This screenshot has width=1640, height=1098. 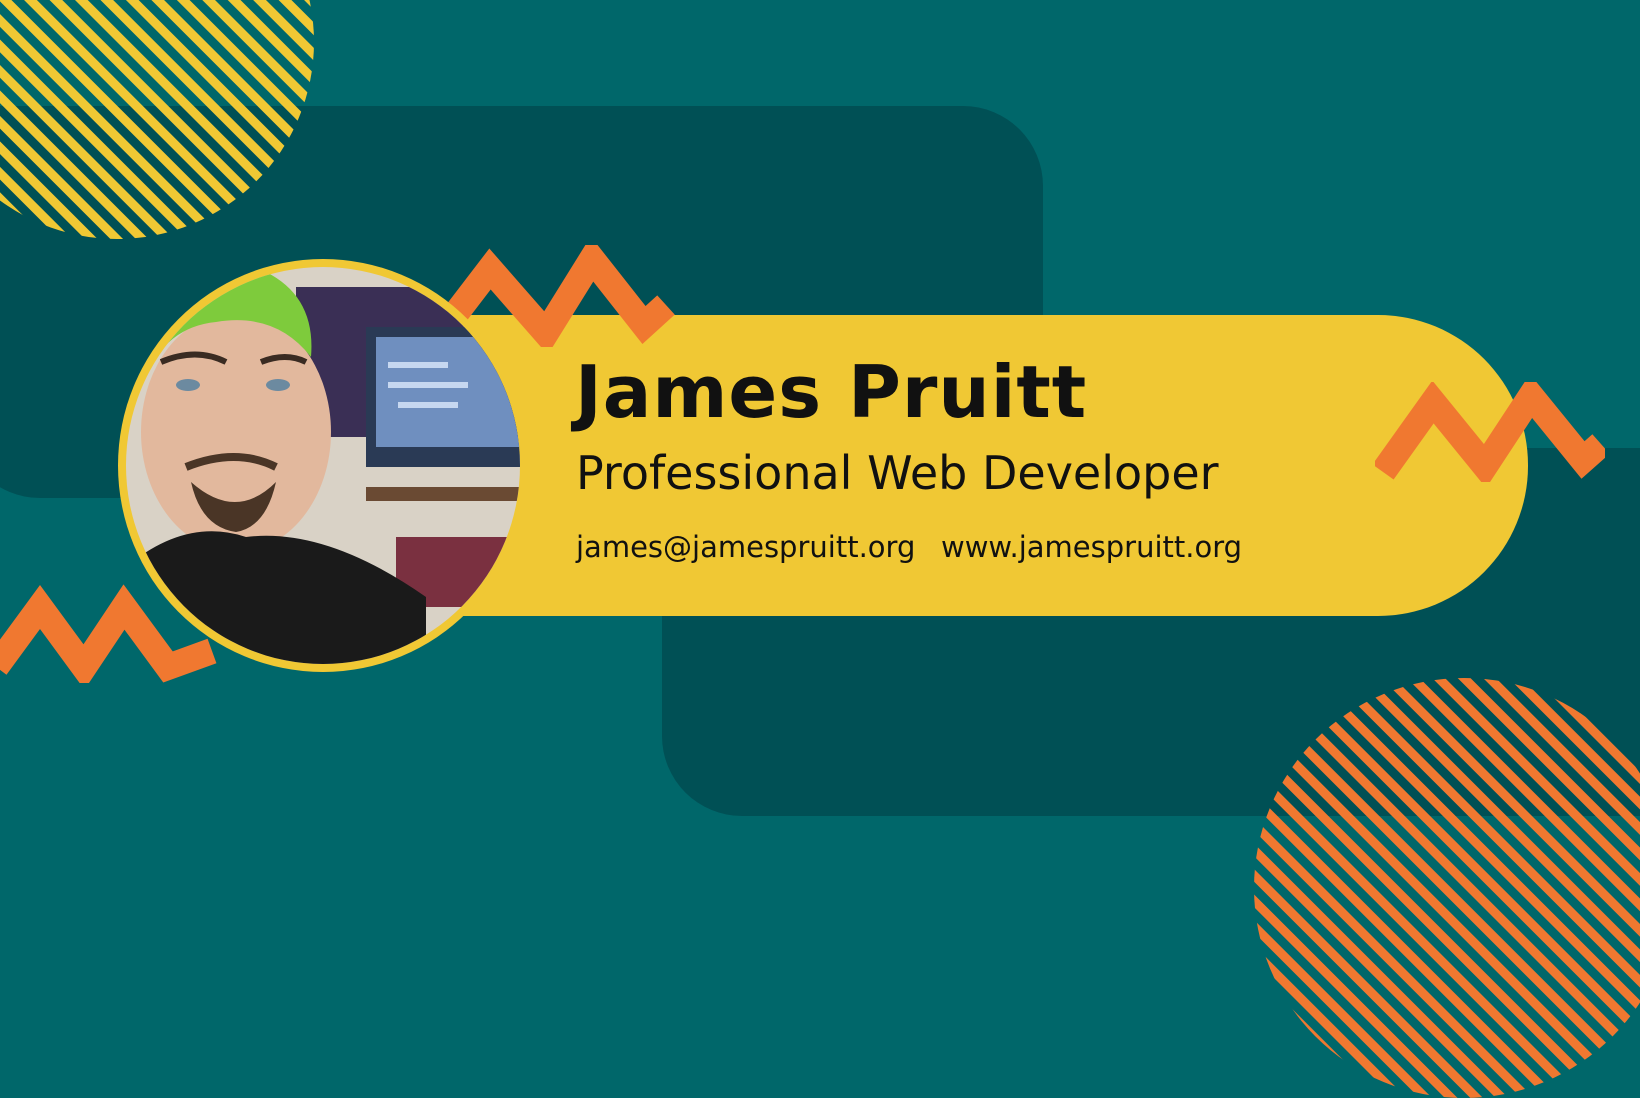 I want to click on striped-circle-yellow, so click(x=157, y=119).